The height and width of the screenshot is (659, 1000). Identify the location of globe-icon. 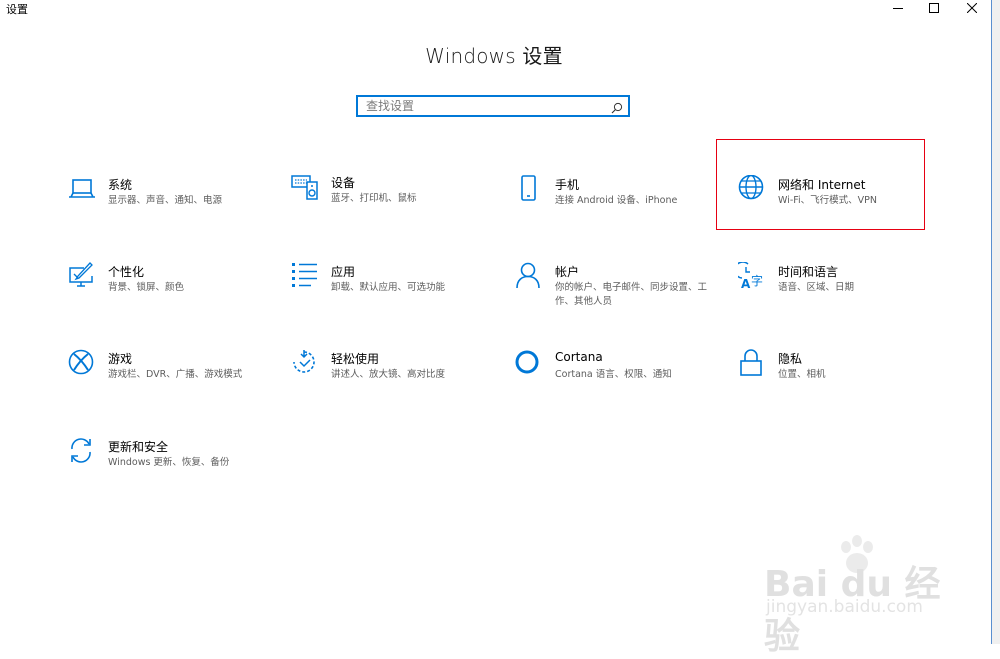
(752, 189).